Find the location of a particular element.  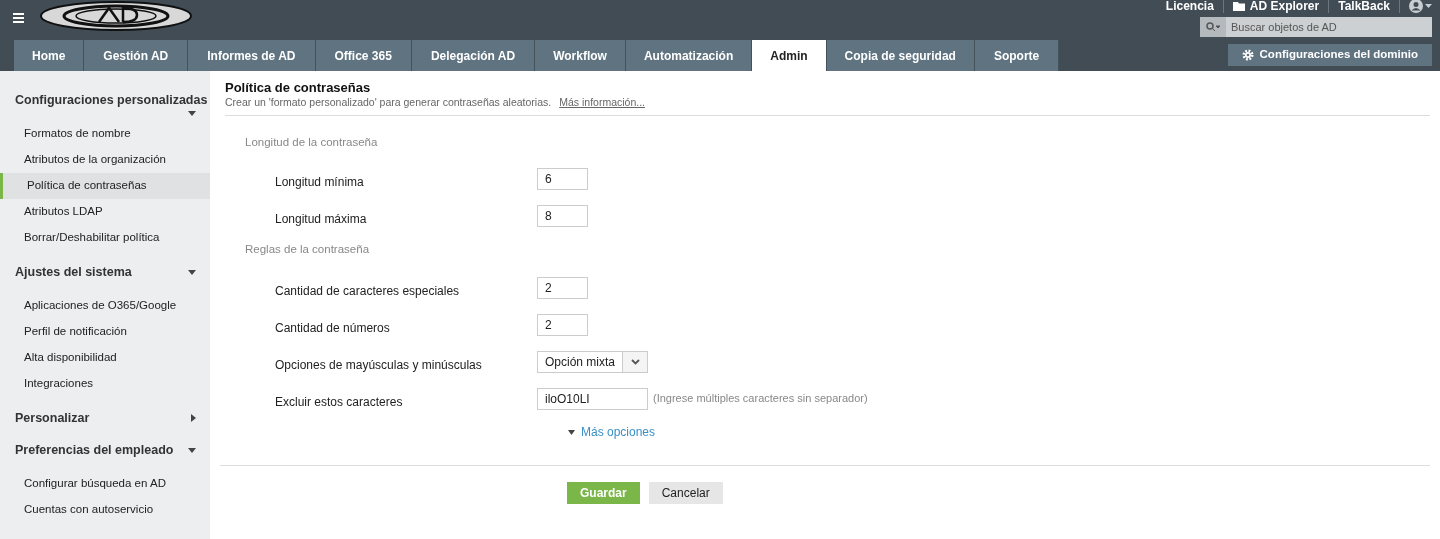

sidebar-item: Alta disponibilidad is located at coordinates (105, 358).